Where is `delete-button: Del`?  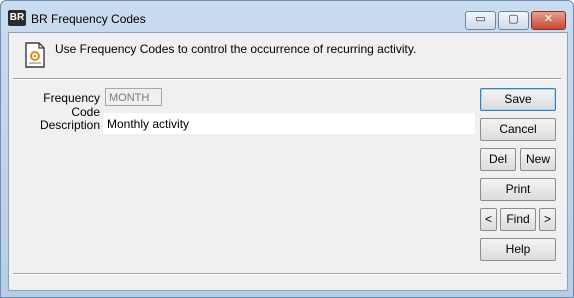 delete-button: Del is located at coordinates (498, 159).